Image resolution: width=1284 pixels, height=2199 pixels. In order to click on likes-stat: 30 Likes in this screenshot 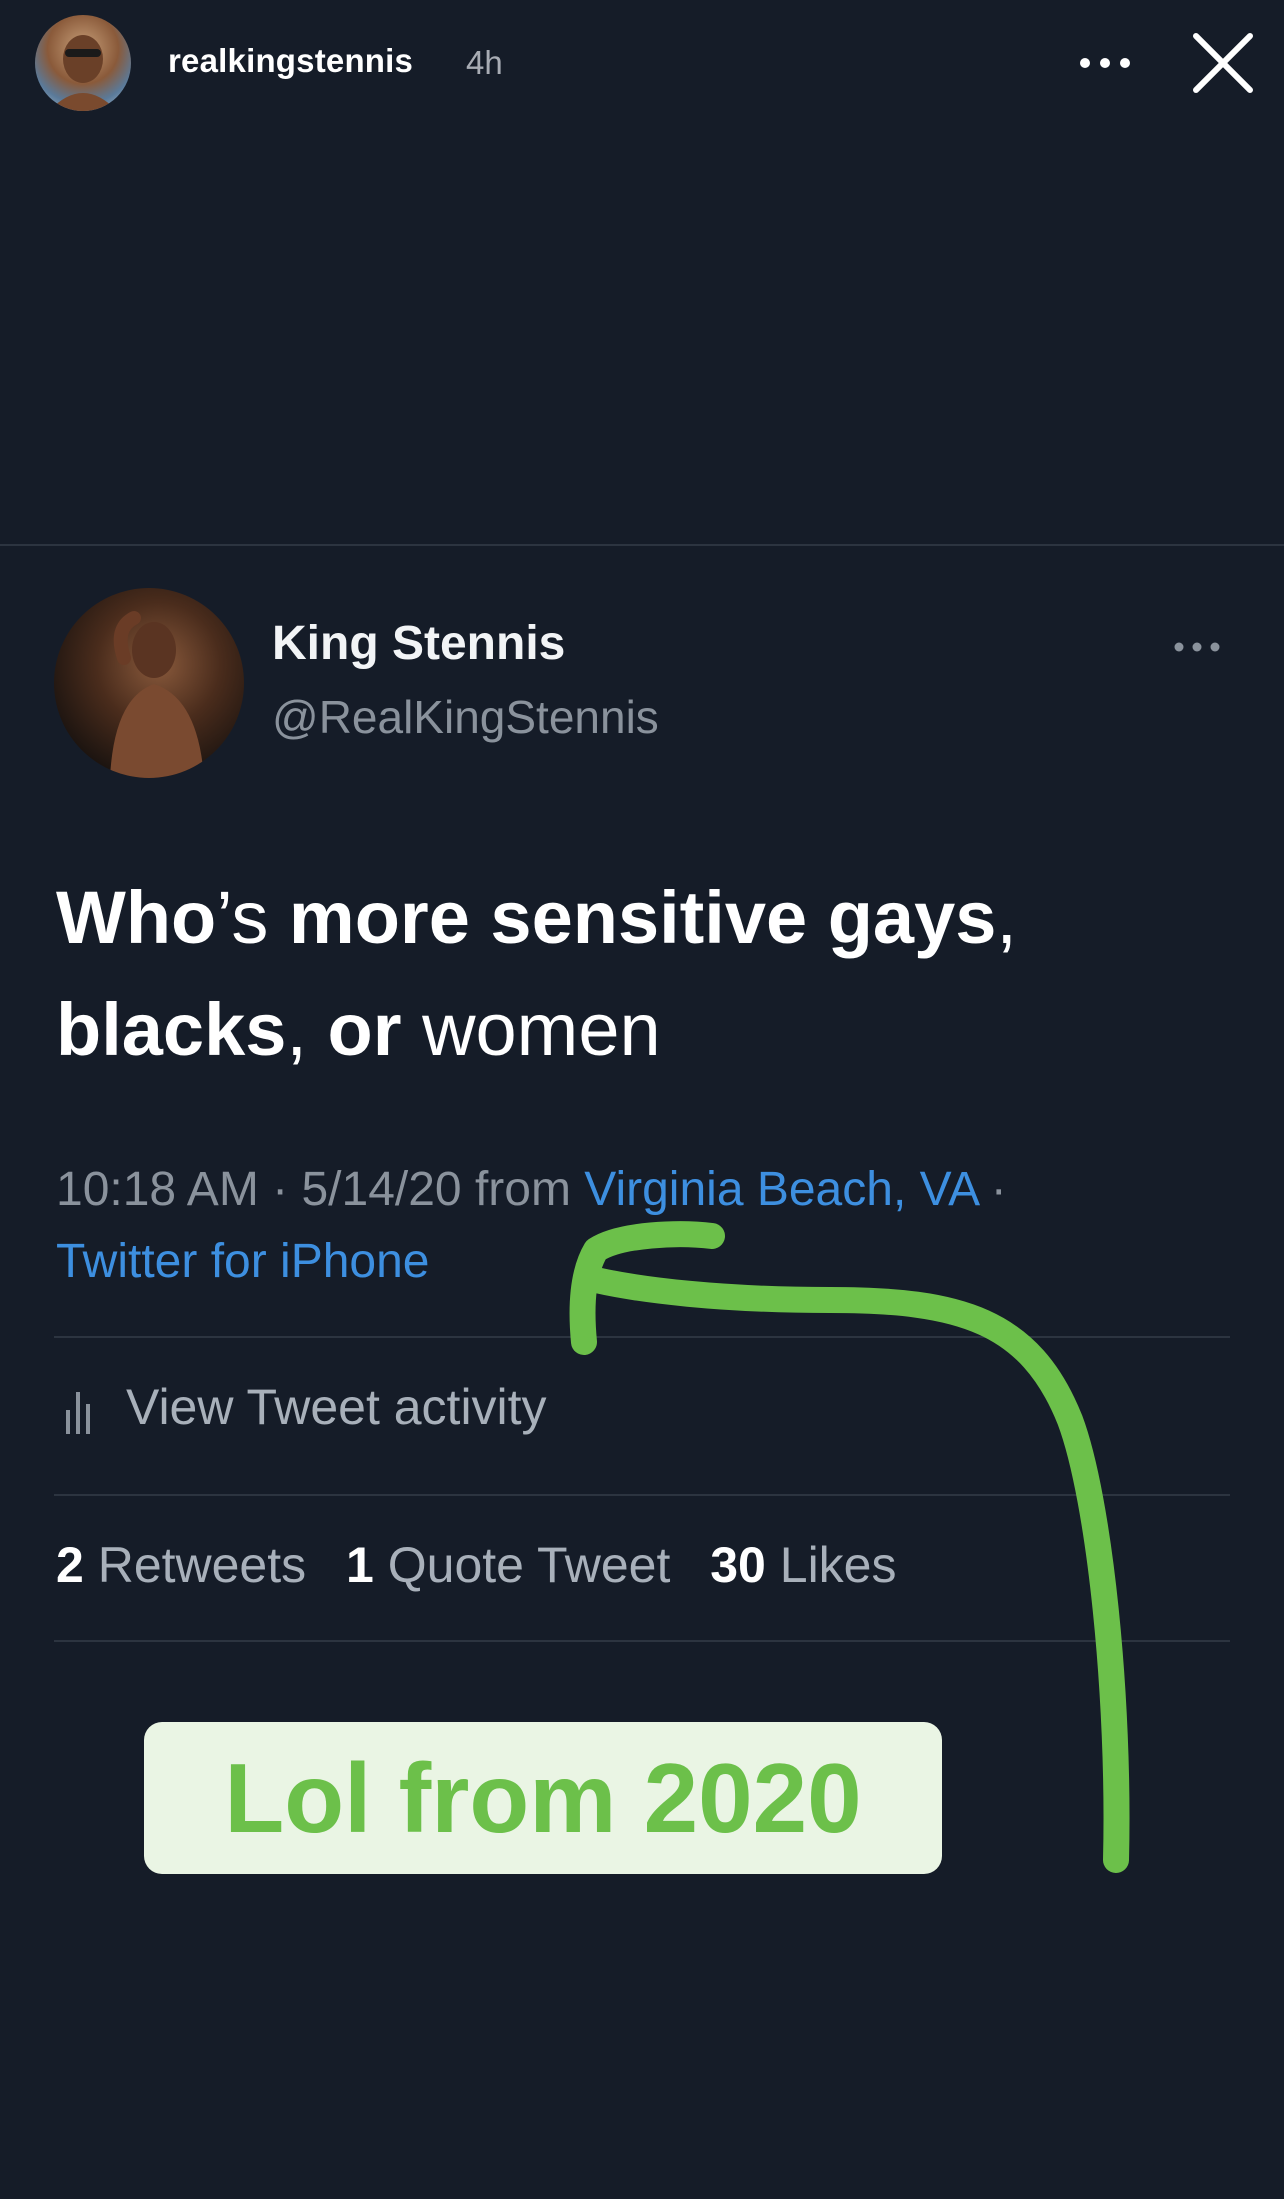, I will do `click(803, 1565)`.